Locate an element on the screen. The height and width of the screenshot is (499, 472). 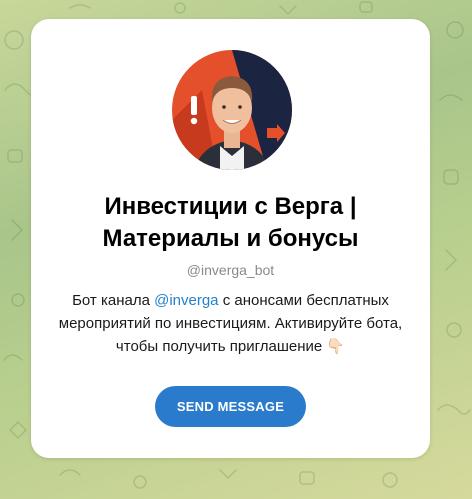
send-message-button: SEND MESSAGE is located at coordinates (230, 406).